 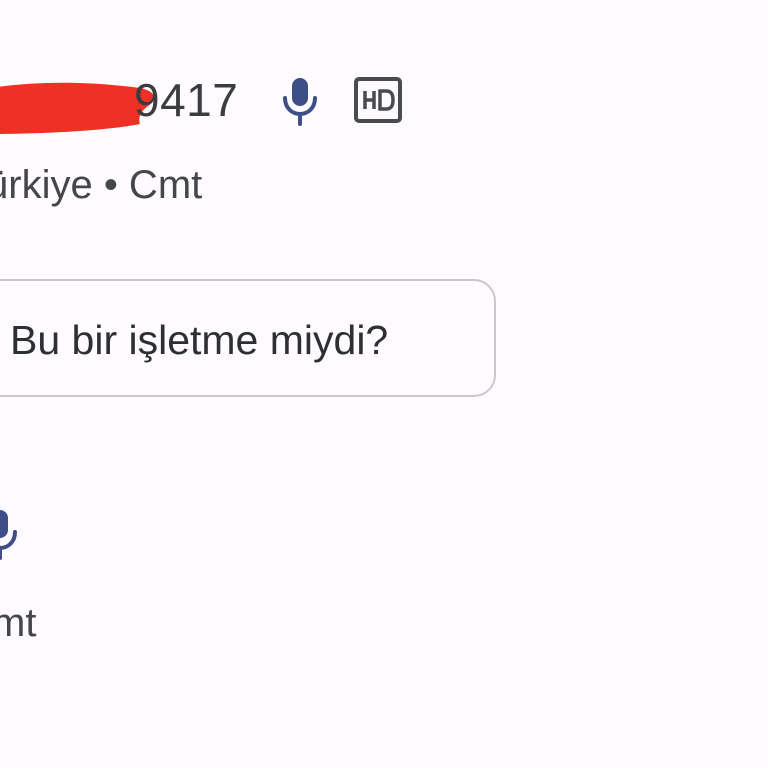 What do you see at coordinates (186, 100) in the screenshot?
I see `caller-number: 9417` at bounding box center [186, 100].